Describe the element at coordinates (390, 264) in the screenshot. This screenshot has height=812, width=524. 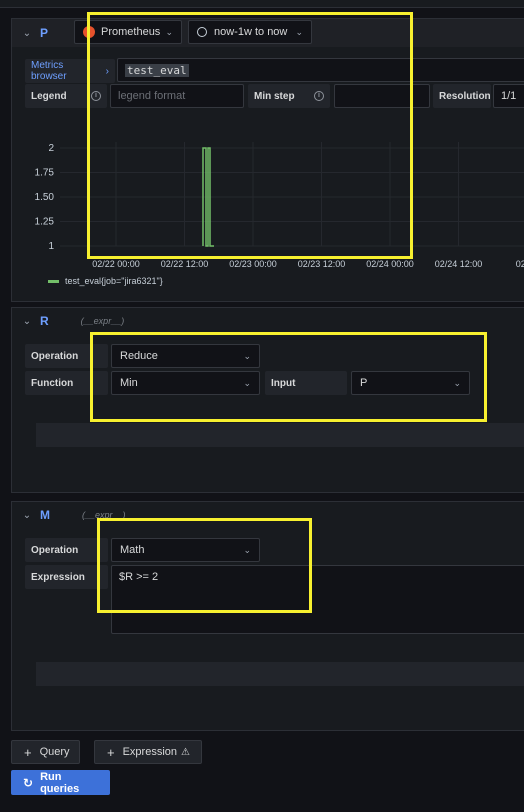
I see `x-tick-label: 02/24 00:00` at that location.